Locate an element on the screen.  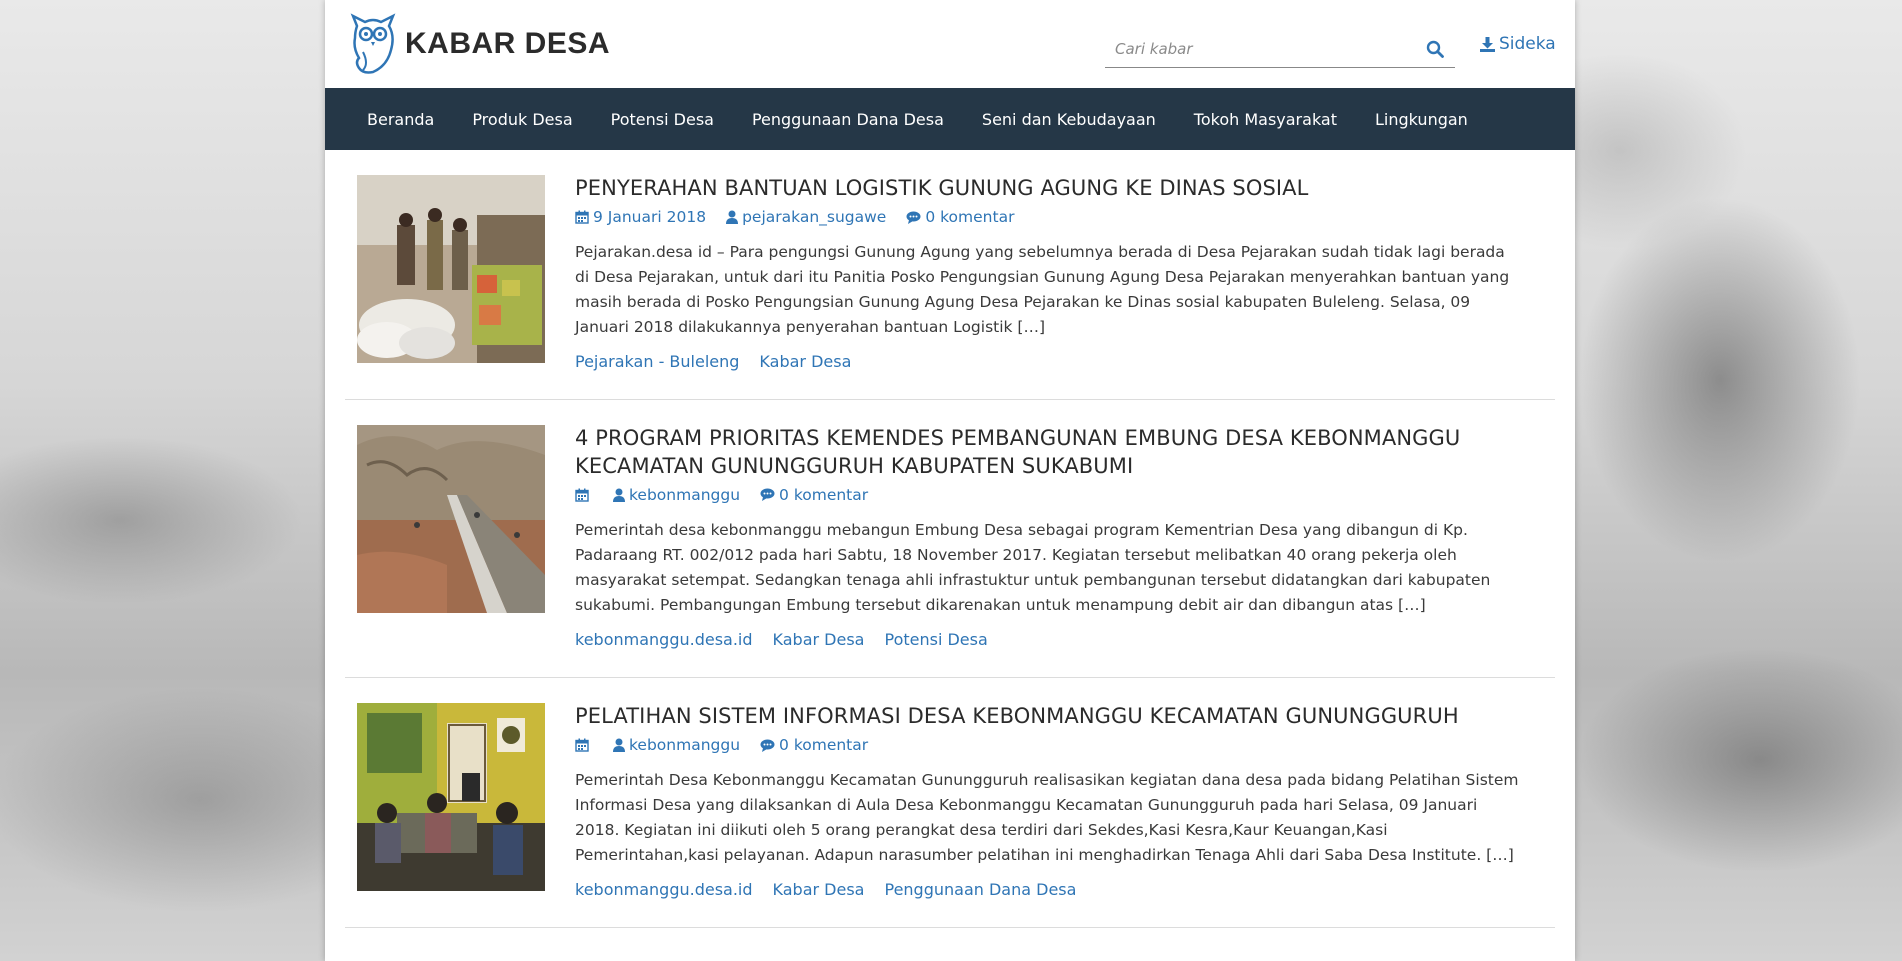
search-icon is located at coordinates (1435, 49).